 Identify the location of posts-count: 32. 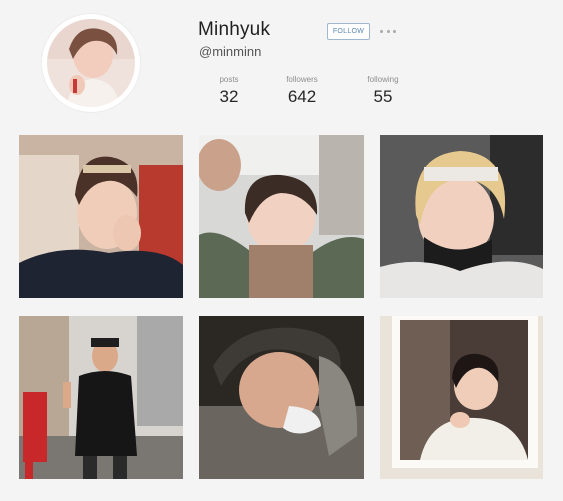
(229, 96).